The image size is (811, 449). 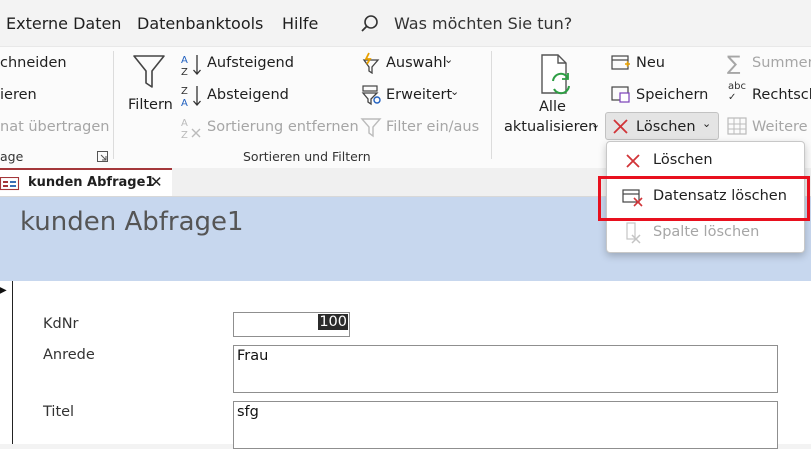 What do you see at coordinates (132, 222) in the screenshot?
I see `form-title: kunden Abfrage1` at bounding box center [132, 222].